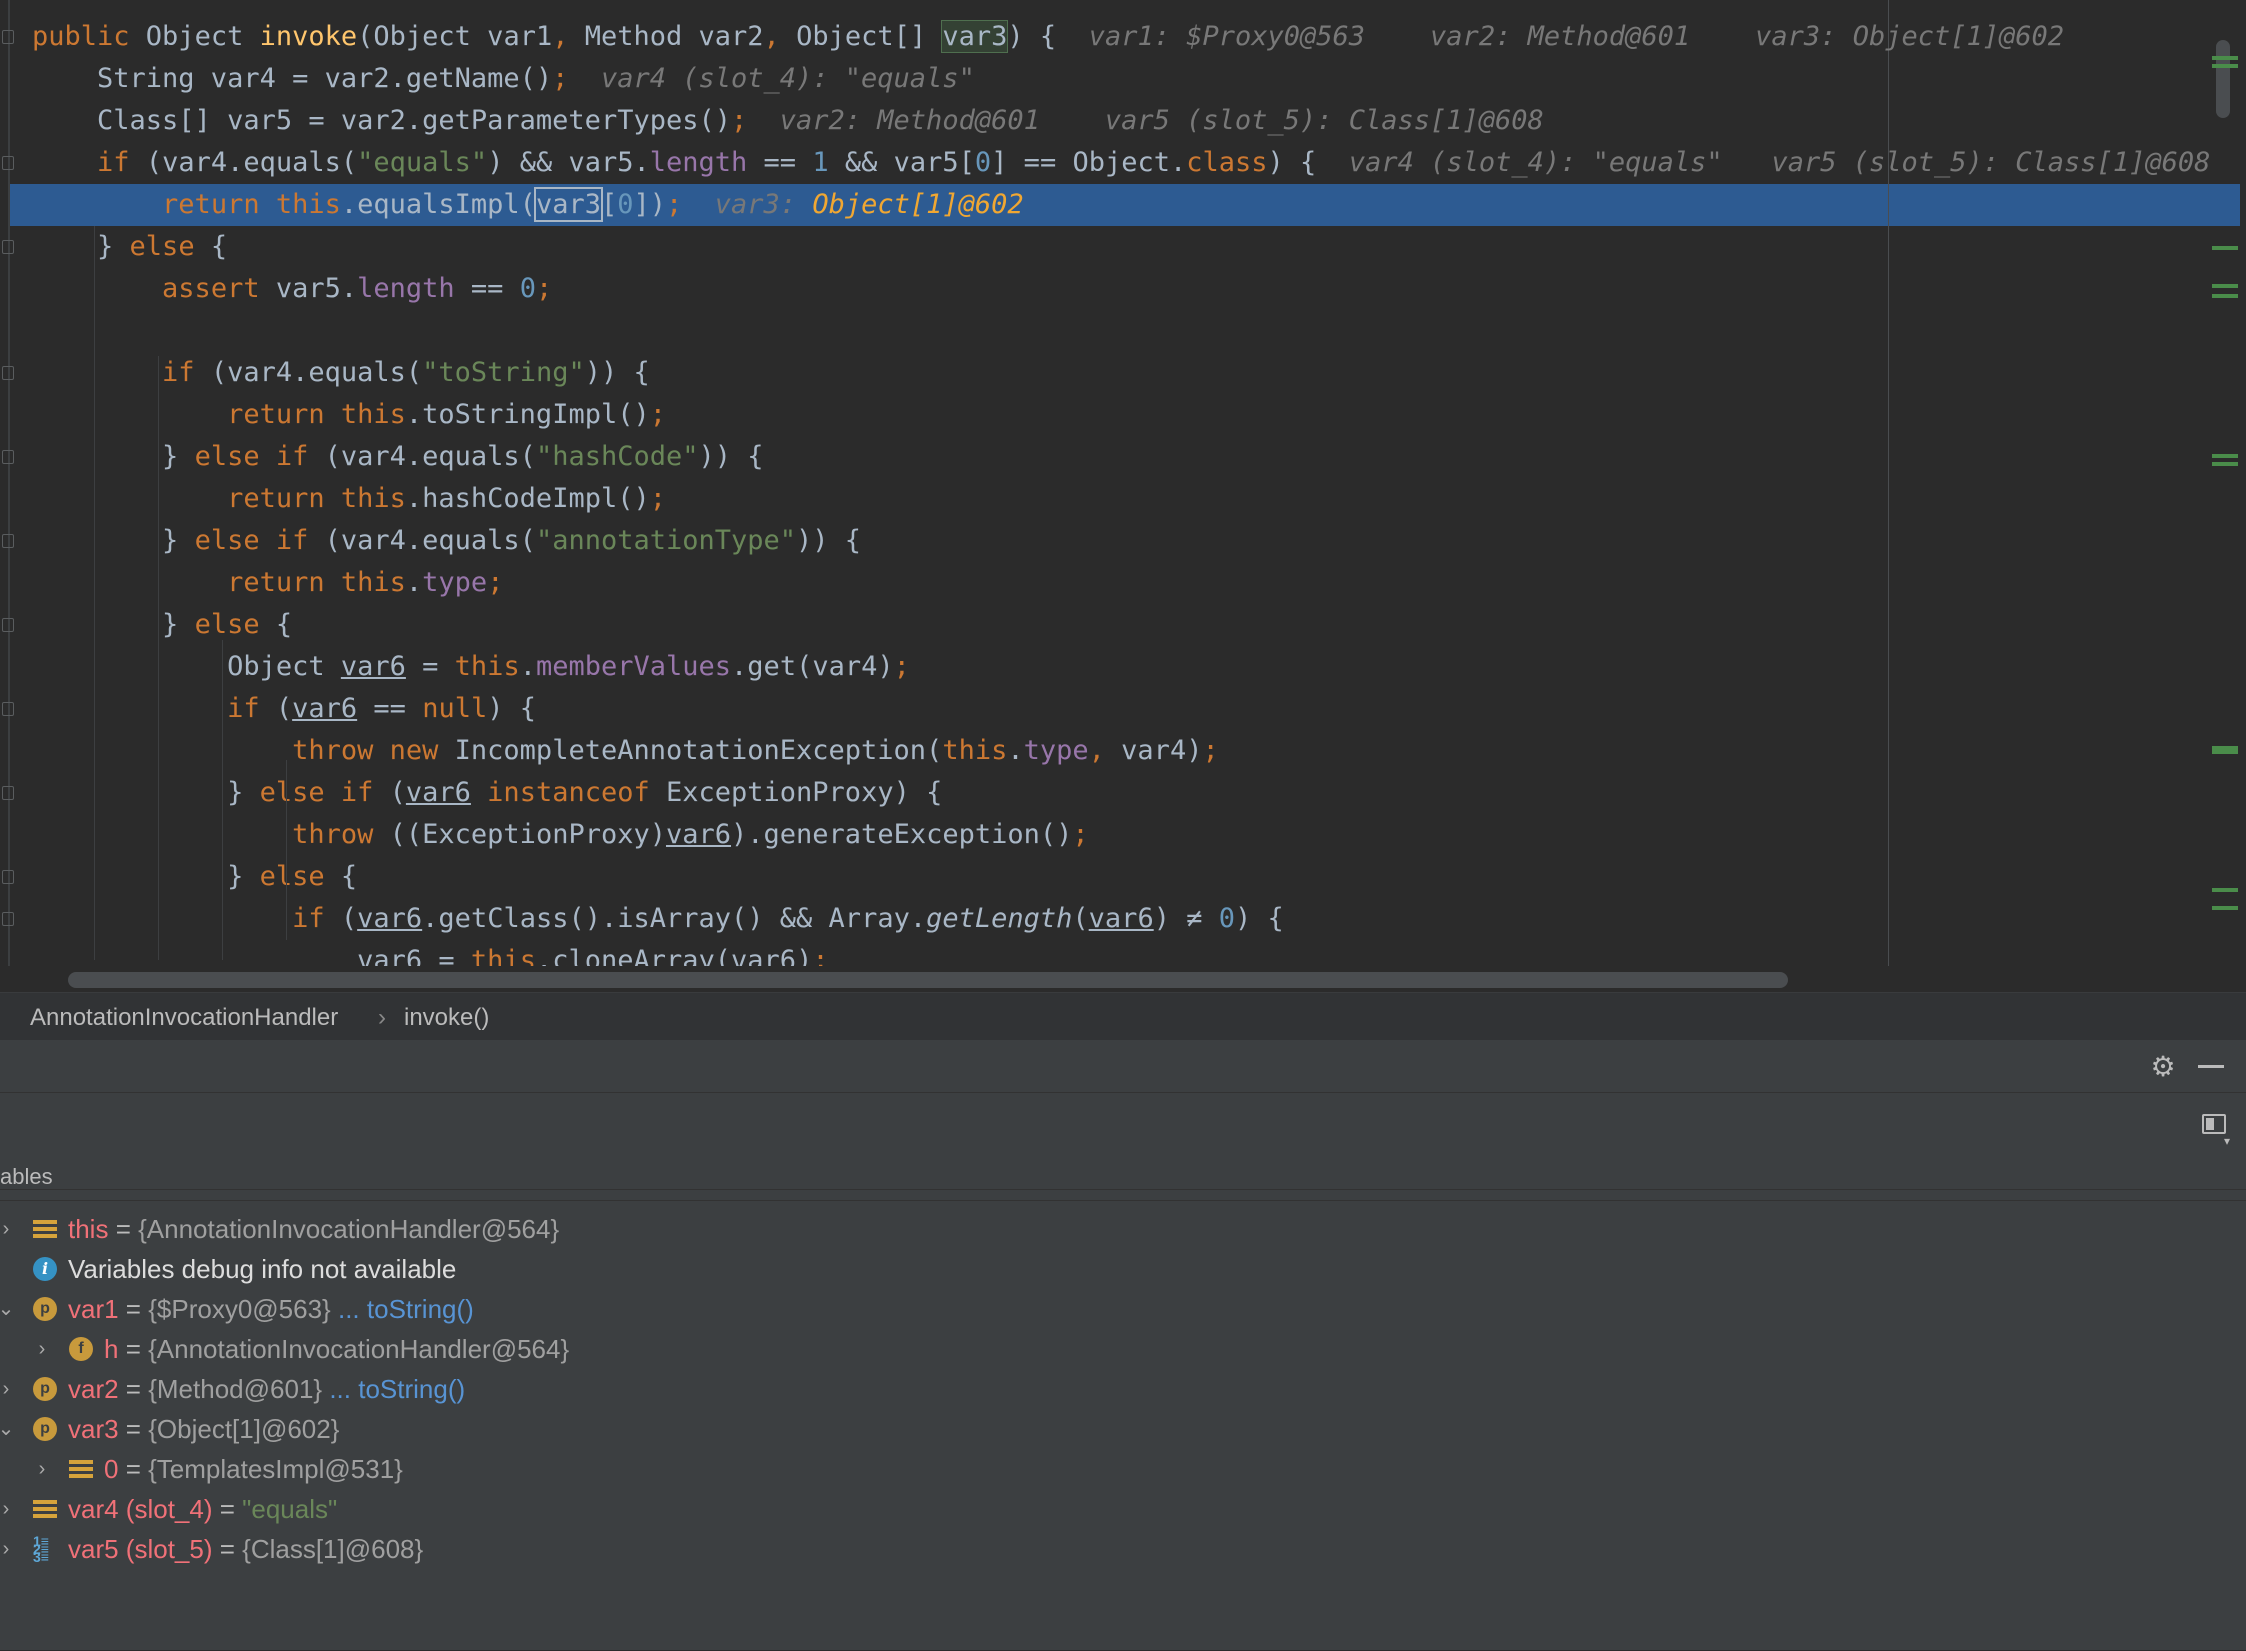  Describe the element at coordinates (333, 1549) in the screenshot. I see `variable-value: {Class[1]@608}` at that location.